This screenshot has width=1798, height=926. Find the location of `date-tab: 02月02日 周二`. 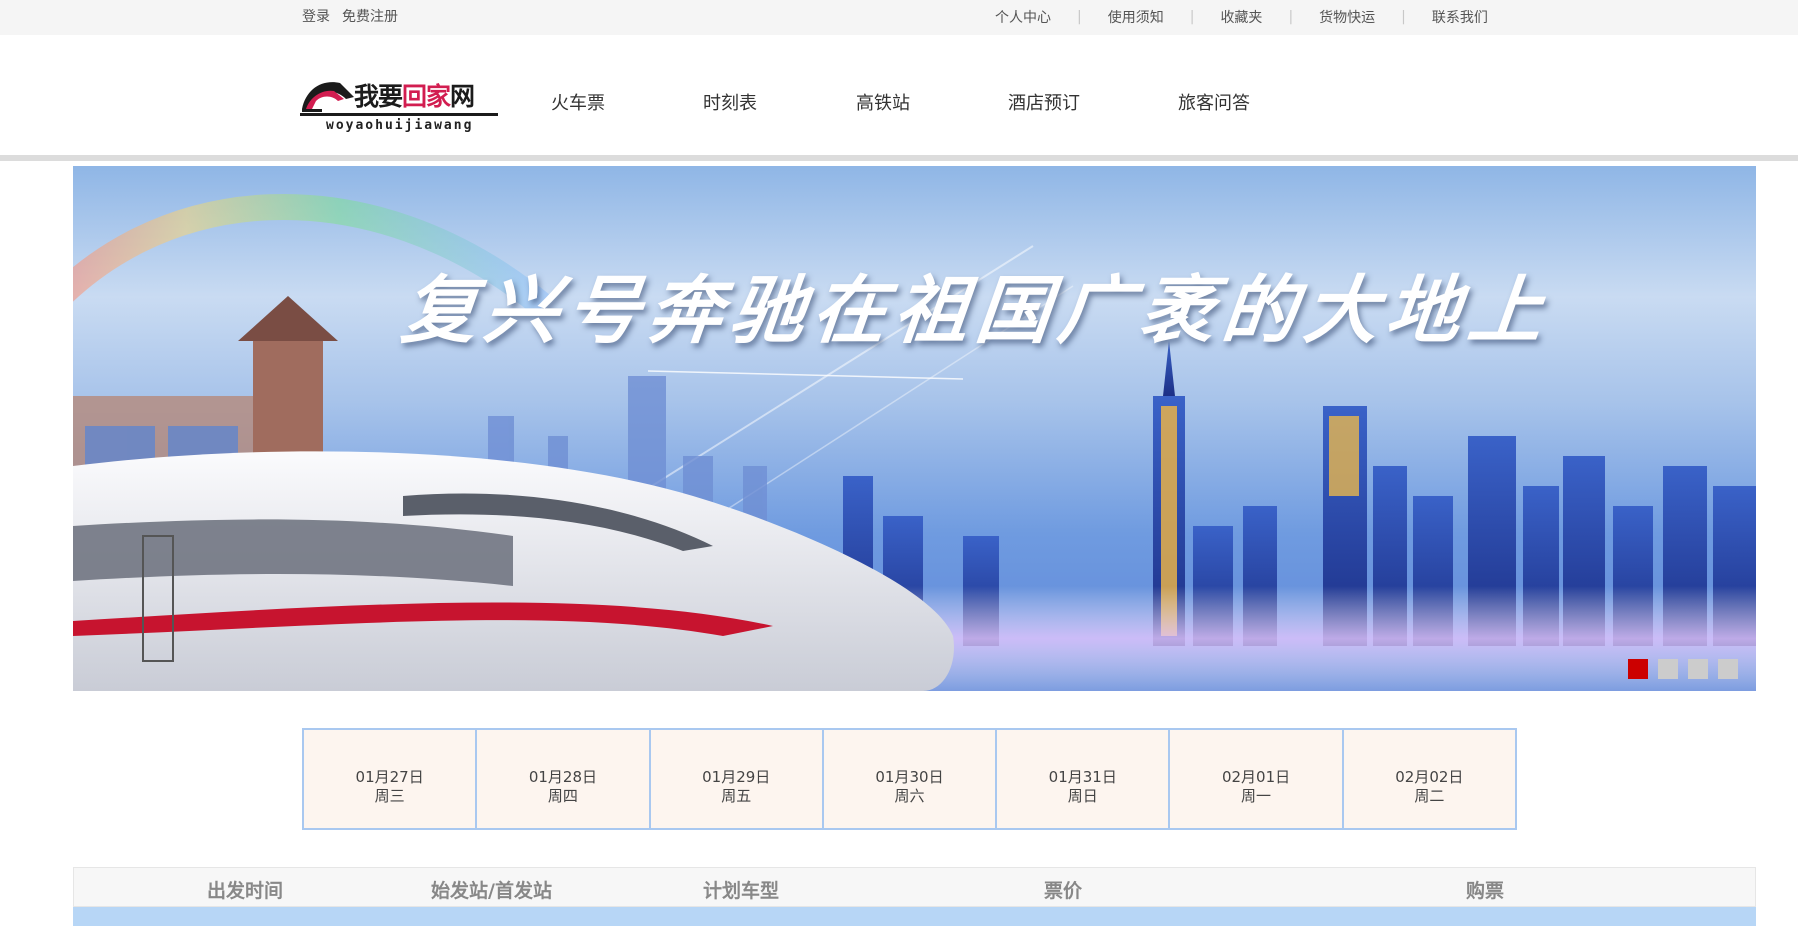

date-tab: 02月02日 周二 is located at coordinates (1429, 779).